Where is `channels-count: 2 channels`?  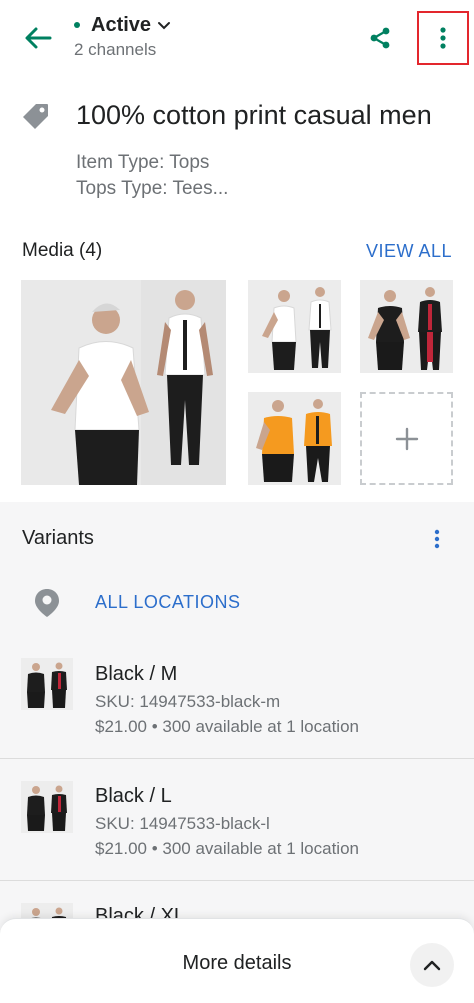 channels-count: 2 channels is located at coordinates (115, 49).